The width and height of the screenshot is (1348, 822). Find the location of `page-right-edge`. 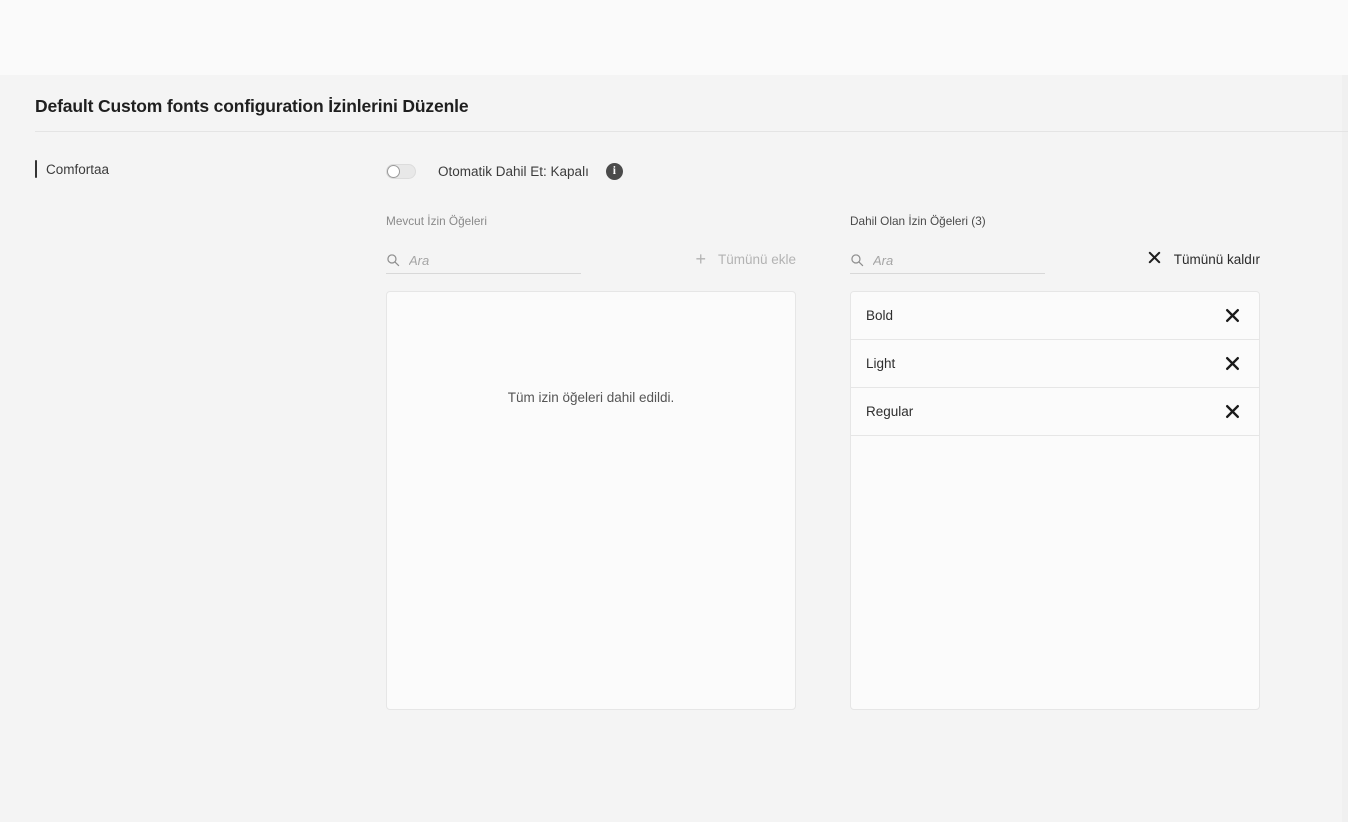

page-right-edge is located at coordinates (1345, 448).